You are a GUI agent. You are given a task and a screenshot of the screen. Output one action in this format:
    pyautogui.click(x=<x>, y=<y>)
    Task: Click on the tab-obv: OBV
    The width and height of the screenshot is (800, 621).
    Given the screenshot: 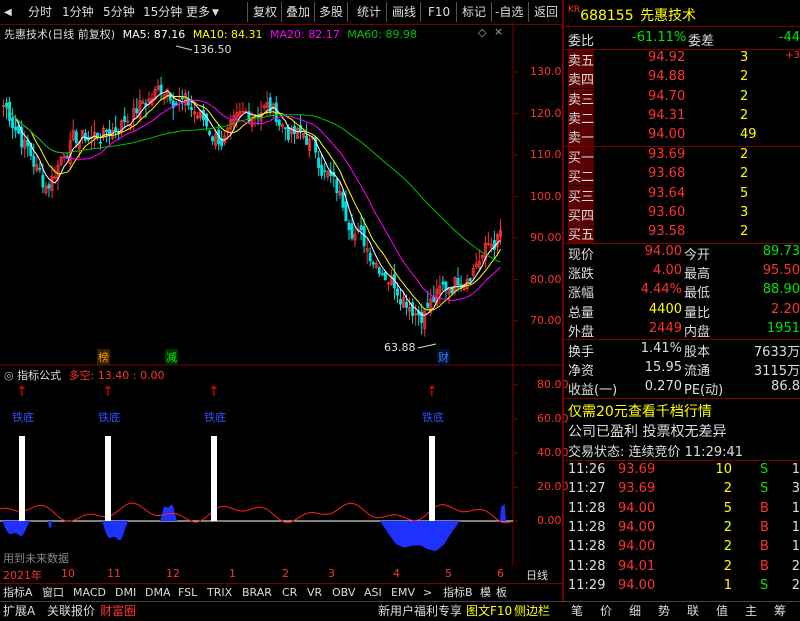 What is the action you would take?
    pyautogui.click(x=343, y=592)
    